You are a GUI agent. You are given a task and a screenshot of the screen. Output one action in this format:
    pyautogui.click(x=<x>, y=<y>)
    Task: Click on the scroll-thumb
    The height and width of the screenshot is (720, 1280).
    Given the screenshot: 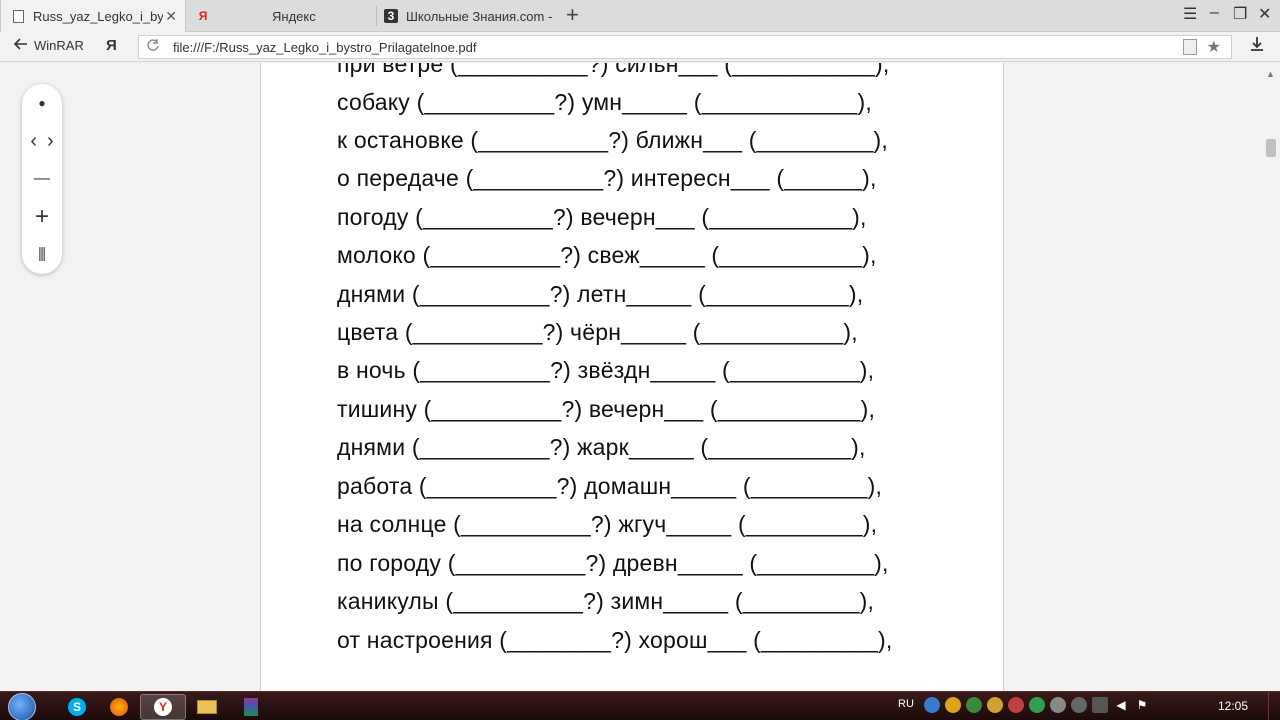 What is the action you would take?
    pyautogui.click(x=1271, y=148)
    